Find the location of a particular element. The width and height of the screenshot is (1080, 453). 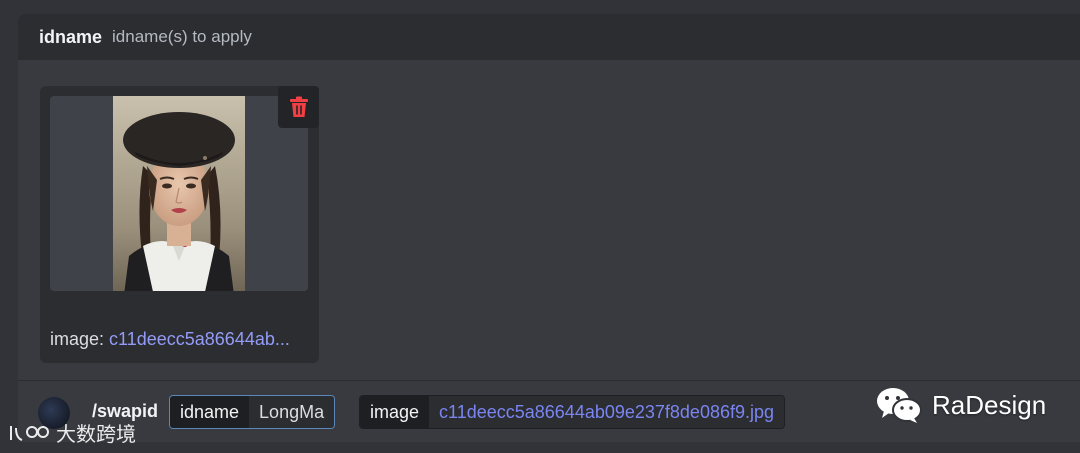

delete-attachment-button is located at coordinates (298, 107).